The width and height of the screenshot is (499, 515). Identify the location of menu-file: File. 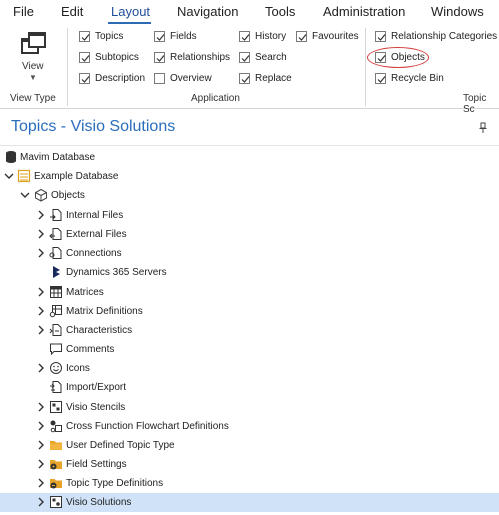
(23, 11).